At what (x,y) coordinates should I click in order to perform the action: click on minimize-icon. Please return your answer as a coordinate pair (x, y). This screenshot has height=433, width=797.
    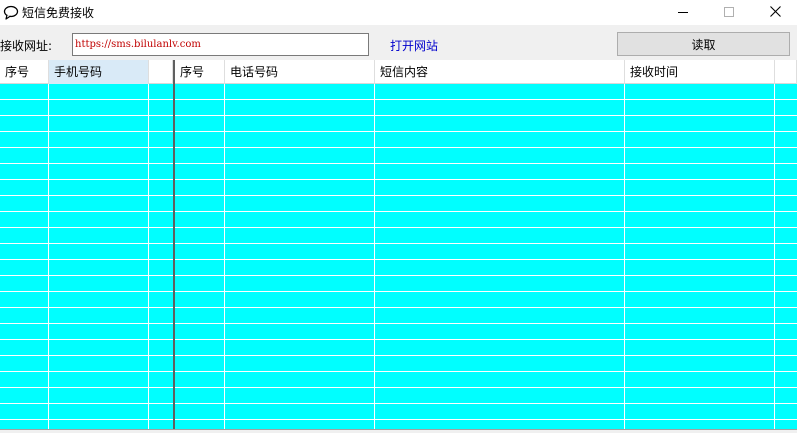
    Looking at the image, I should click on (683, 13).